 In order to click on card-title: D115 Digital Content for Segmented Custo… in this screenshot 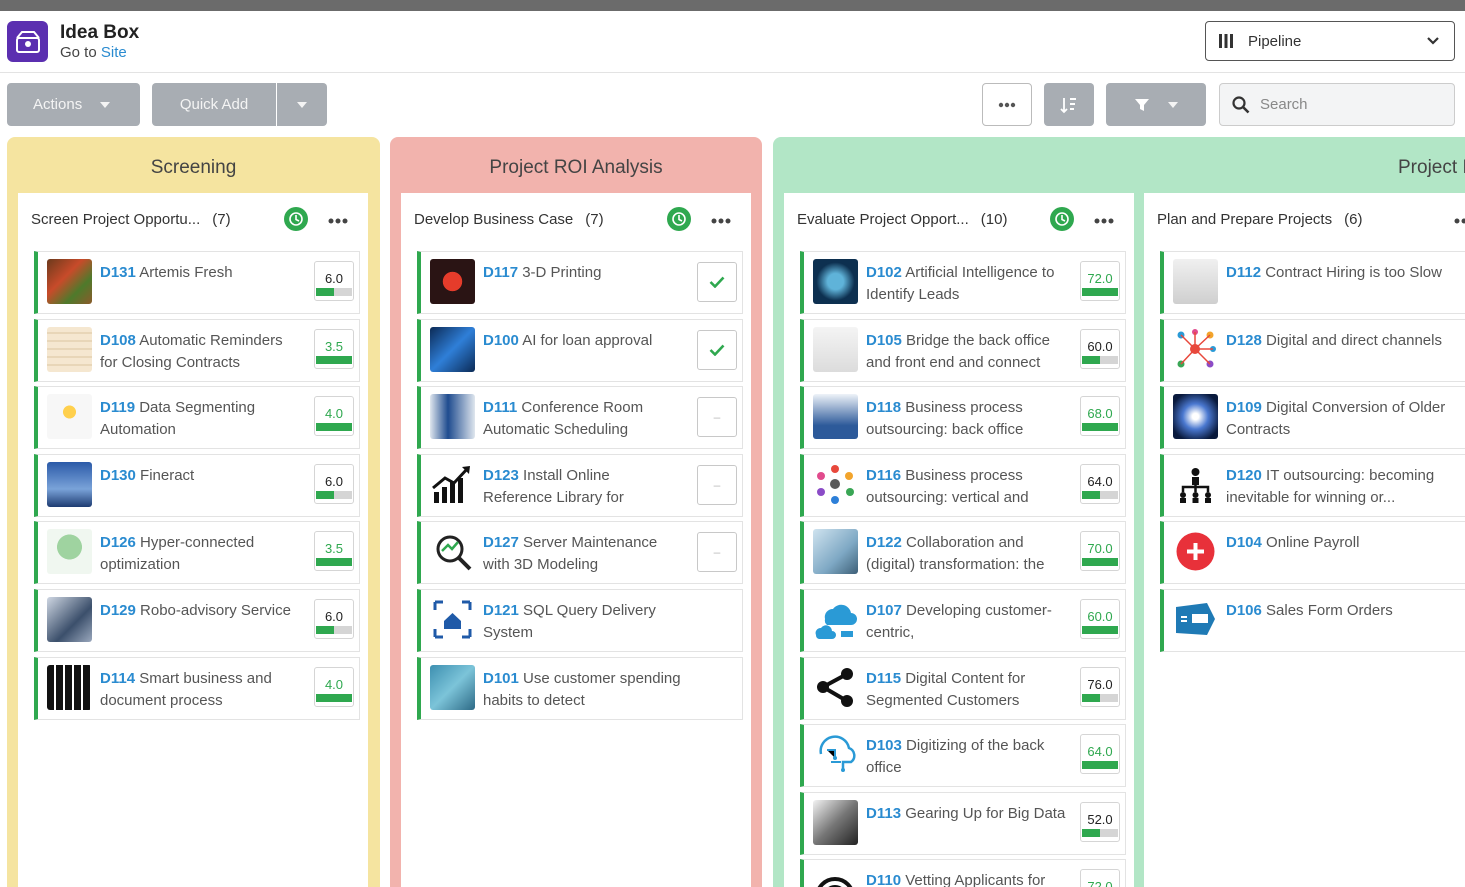, I will do `click(966, 690)`.